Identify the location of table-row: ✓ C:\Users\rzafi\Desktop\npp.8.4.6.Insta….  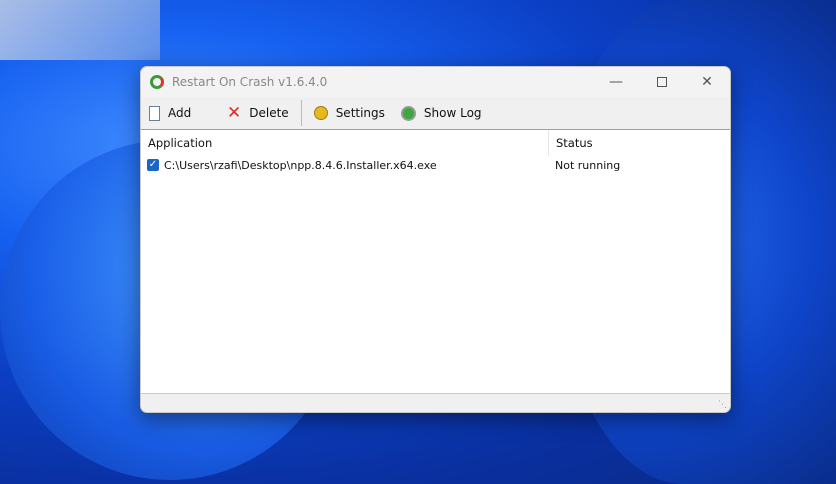
(435, 165).